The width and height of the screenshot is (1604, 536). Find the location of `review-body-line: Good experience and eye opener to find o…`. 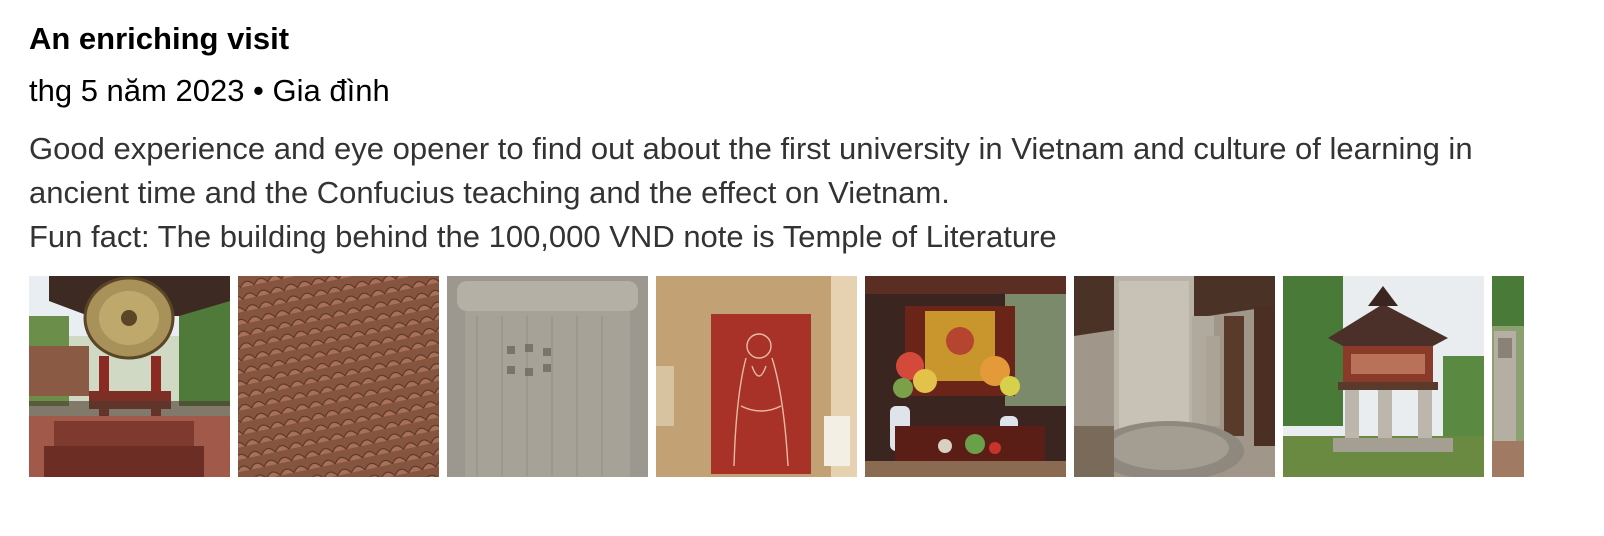

review-body-line: Good experience and eye opener to find o… is located at coordinates (751, 148).